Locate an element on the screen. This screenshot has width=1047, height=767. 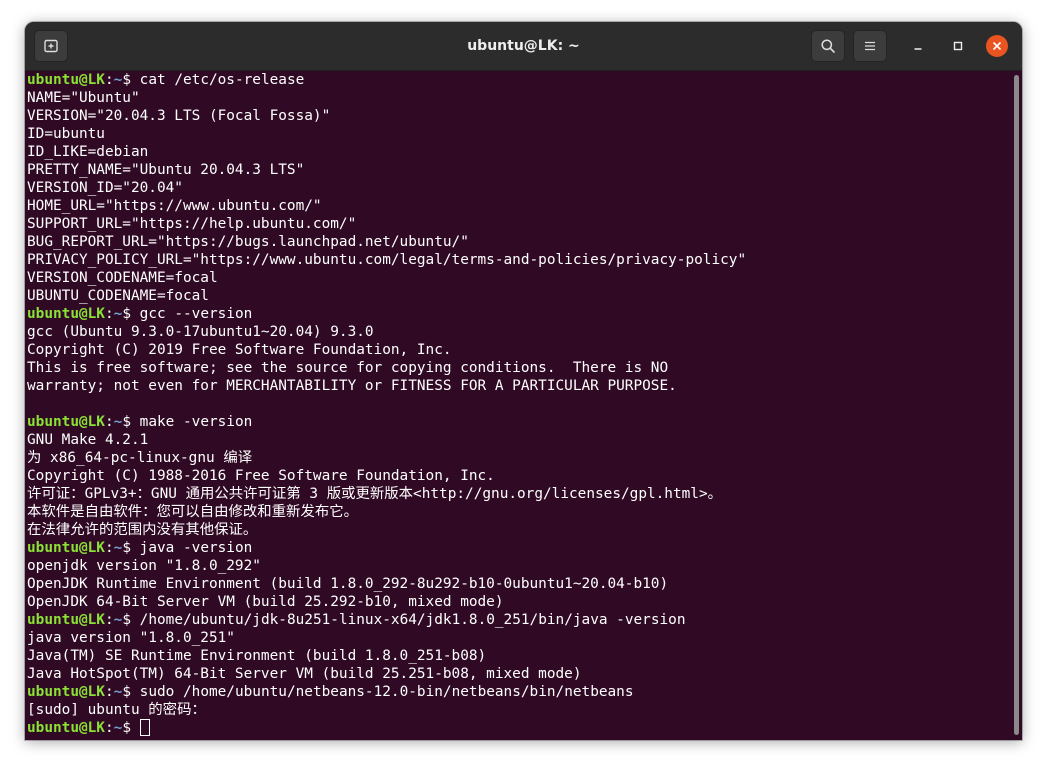
output-line: GNU Make 4.2.1 is located at coordinates (88, 440).